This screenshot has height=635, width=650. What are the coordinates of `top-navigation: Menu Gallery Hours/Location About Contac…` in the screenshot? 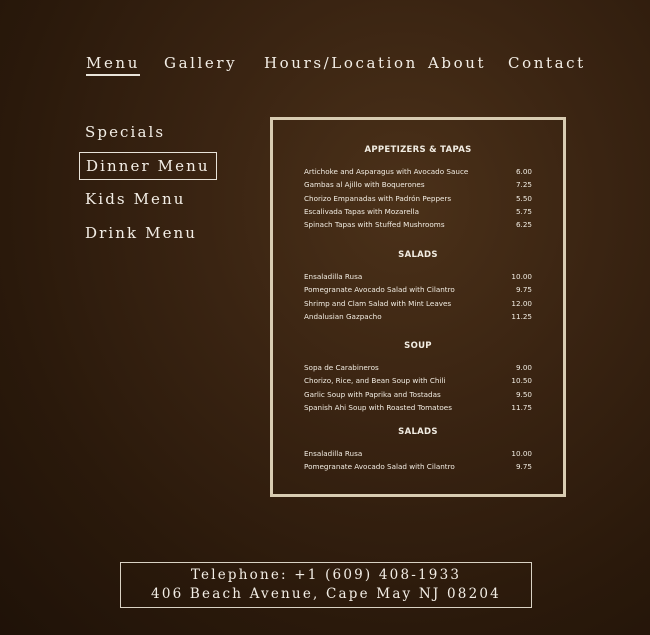 It's located at (325, 65).